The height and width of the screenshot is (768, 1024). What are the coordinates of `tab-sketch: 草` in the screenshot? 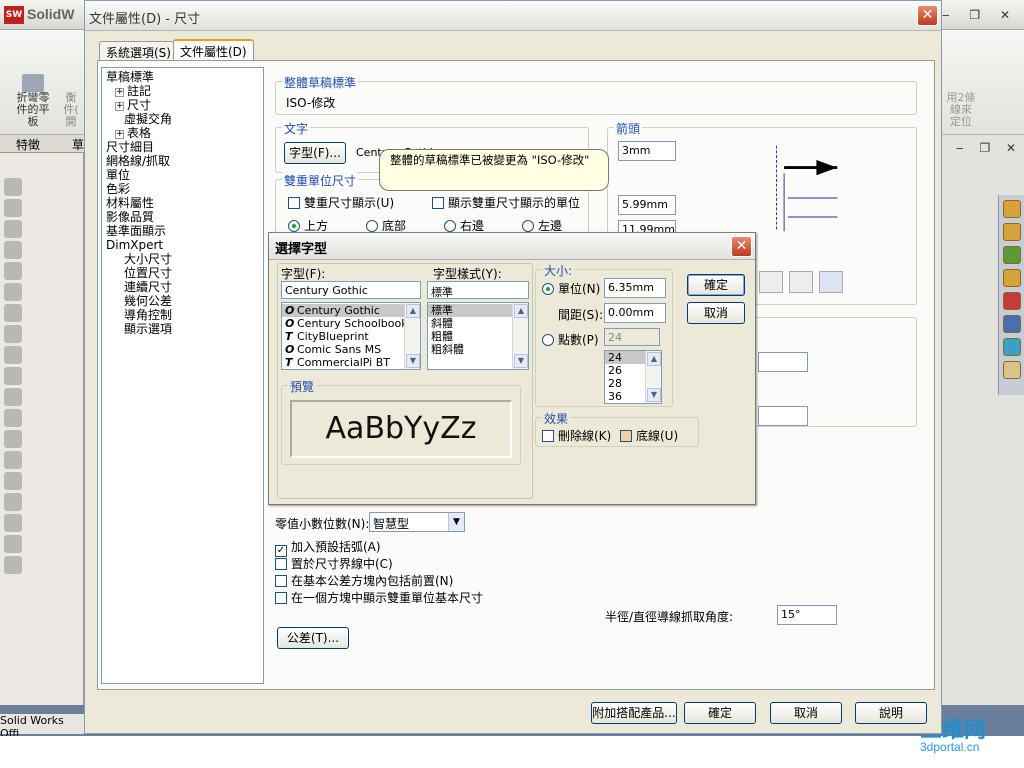 It's located at (78, 144).